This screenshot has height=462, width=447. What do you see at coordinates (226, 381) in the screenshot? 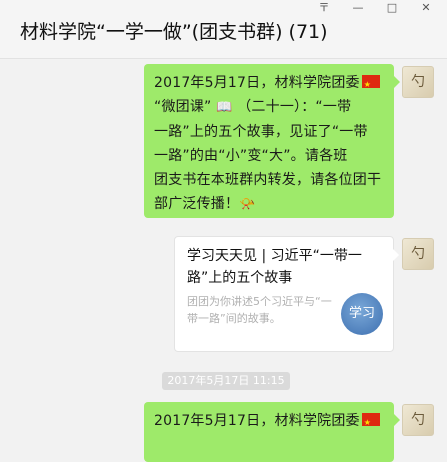
I see `timestamp: 2017年5月17日 11:15` at bounding box center [226, 381].